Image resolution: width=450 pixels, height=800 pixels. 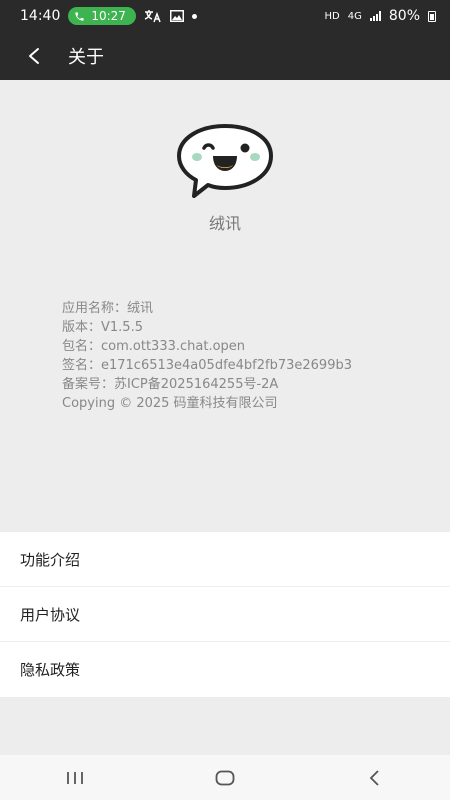 What do you see at coordinates (207, 365) in the screenshot?
I see `info-signature: 签名：e171c6513e4a05dfe4bf2fb73e2699b3` at bounding box center [207, 365].